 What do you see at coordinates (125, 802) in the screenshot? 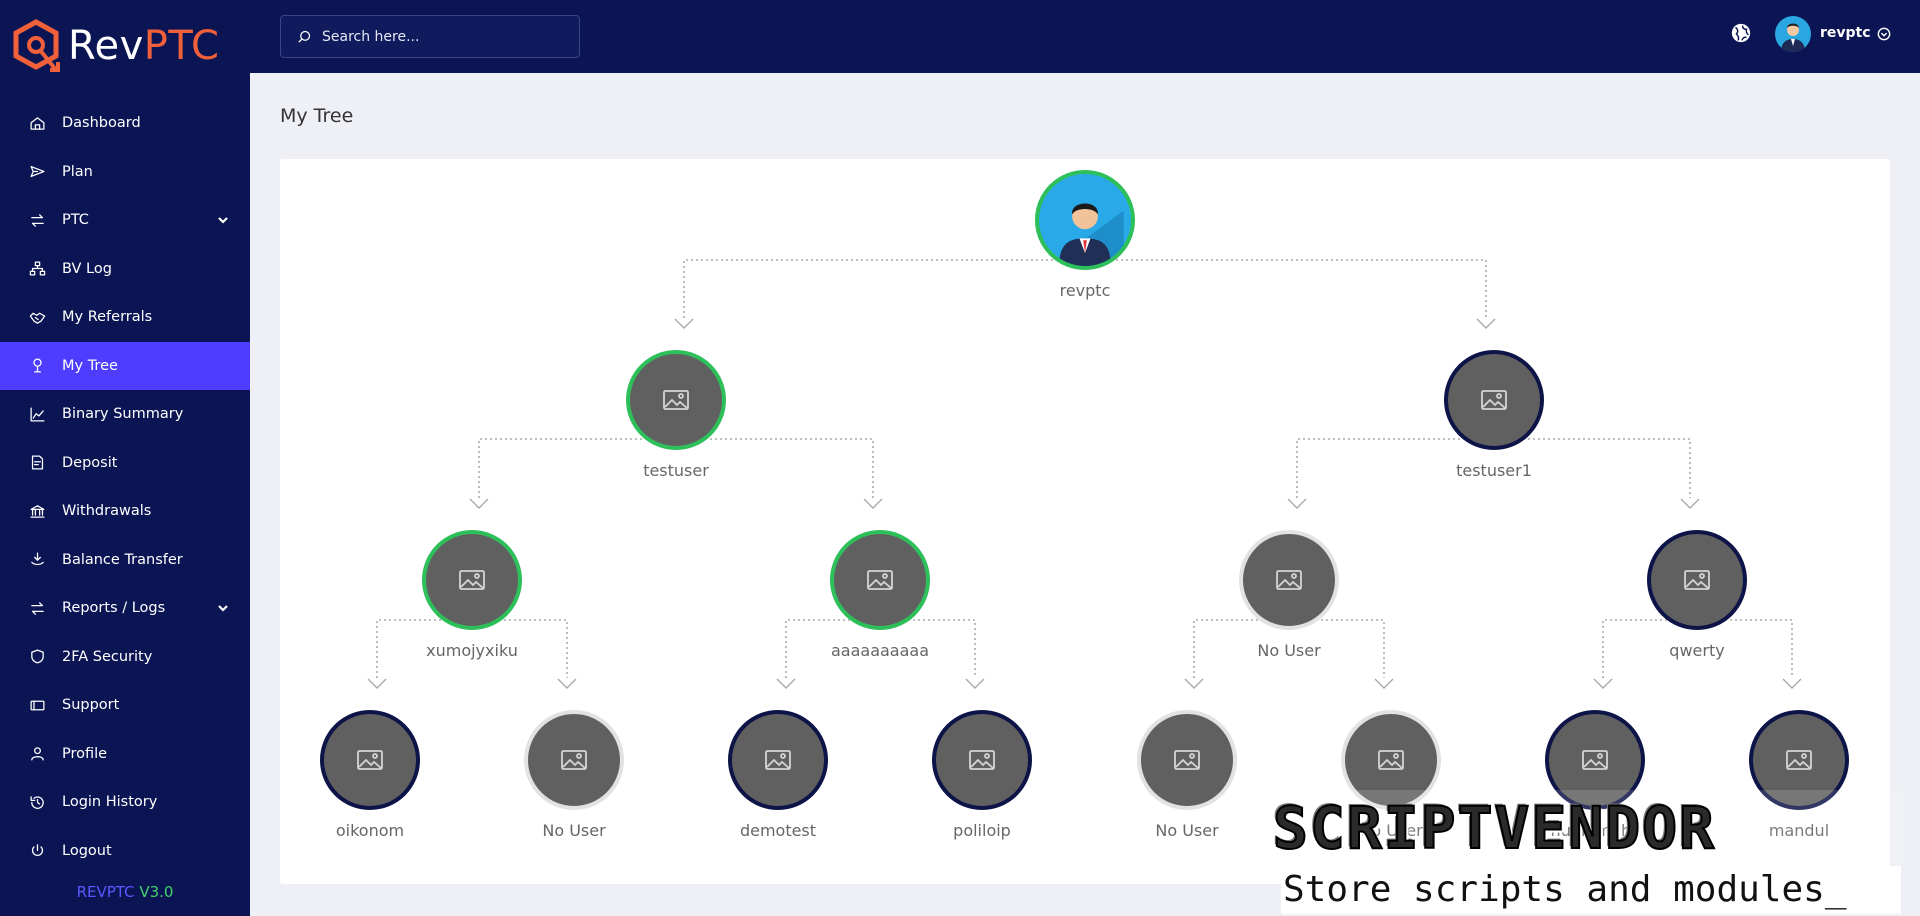
I see `sidebar-item-login-history: Login History` at bounding box center [125, 802].